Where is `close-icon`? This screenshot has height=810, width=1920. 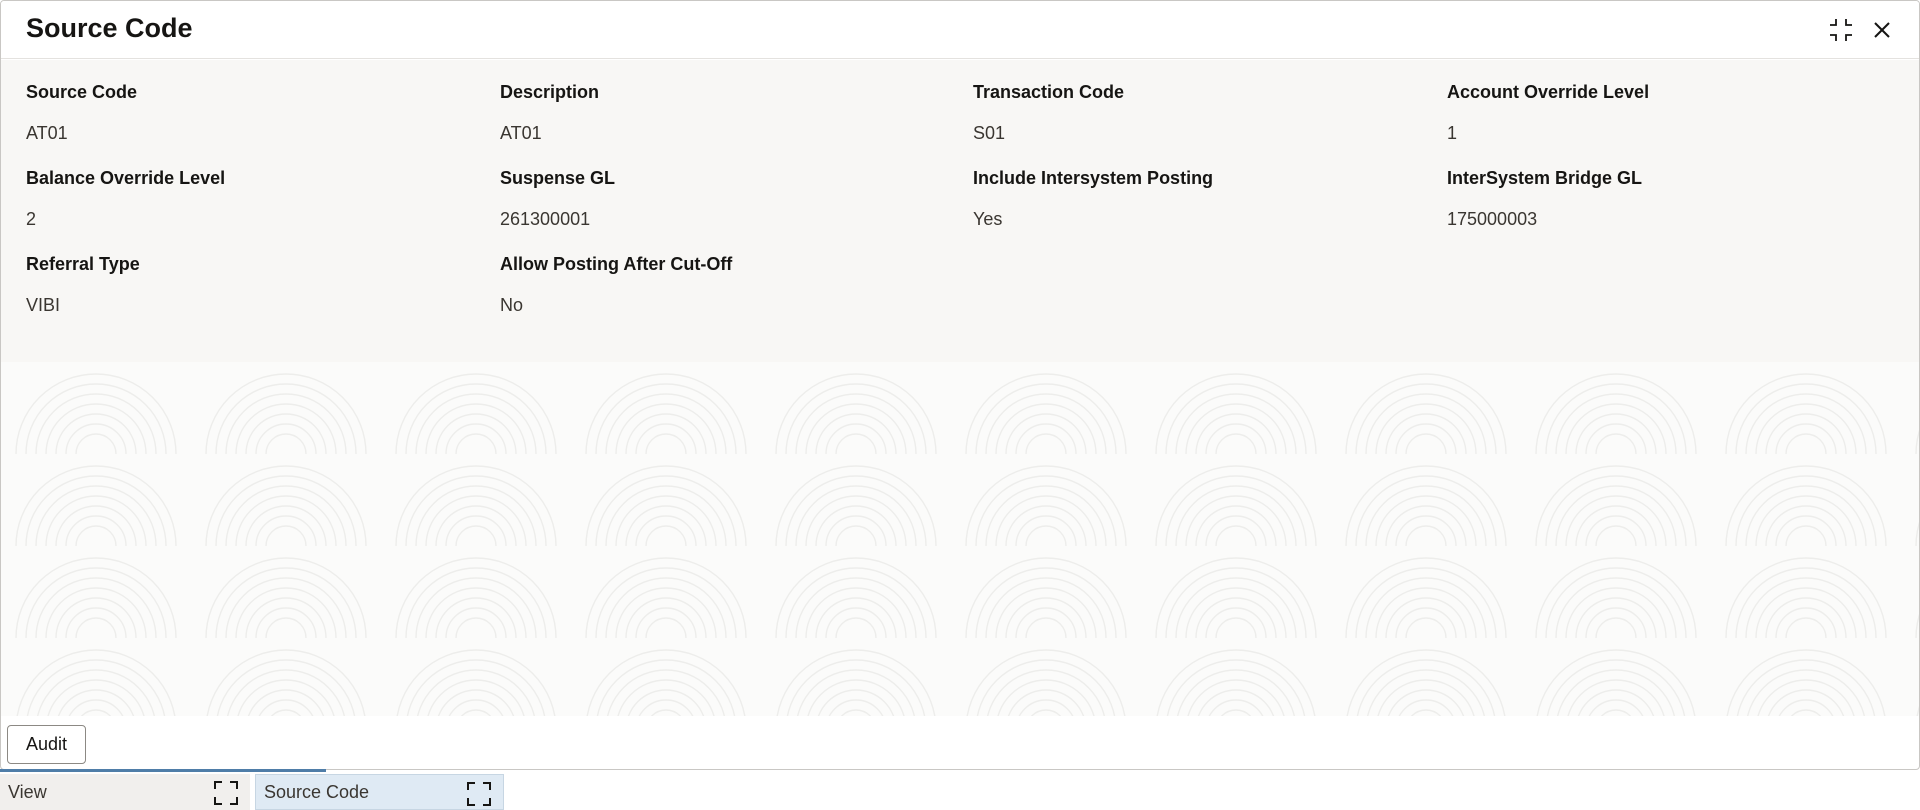 close-icon is located at coordinates (1882, 30).